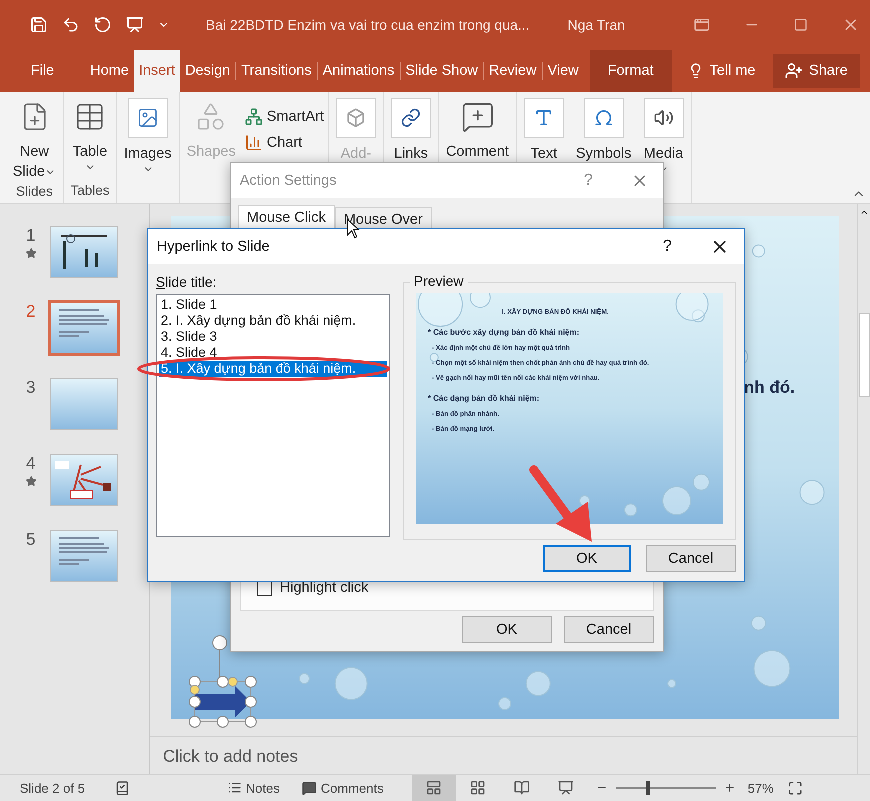  Describe the element at coordinates (794, 71) in the screenshot. I see `add-person-icon` at that location.